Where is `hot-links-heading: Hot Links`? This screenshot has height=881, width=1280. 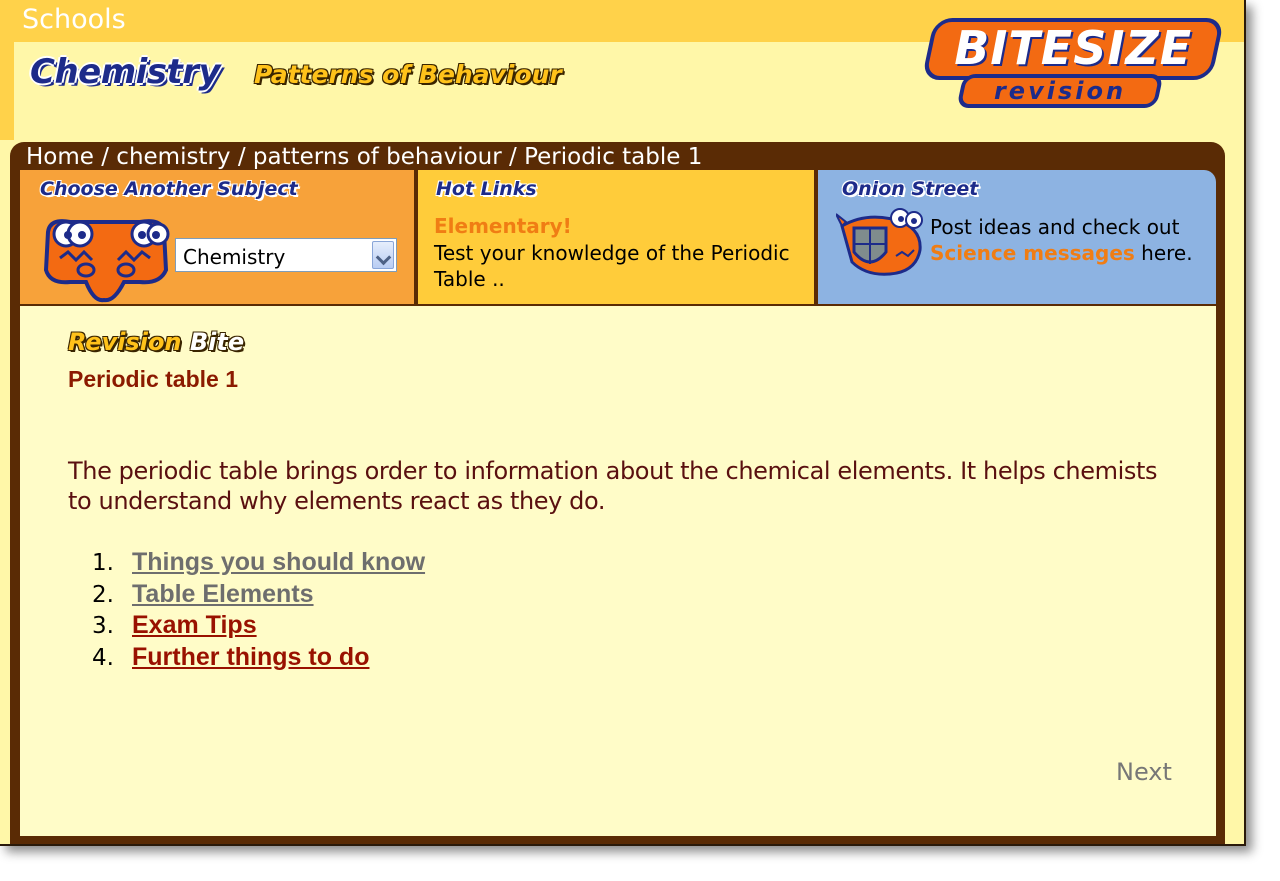
hot-links-heading: Hot Links is located at coordinates (486, 189).